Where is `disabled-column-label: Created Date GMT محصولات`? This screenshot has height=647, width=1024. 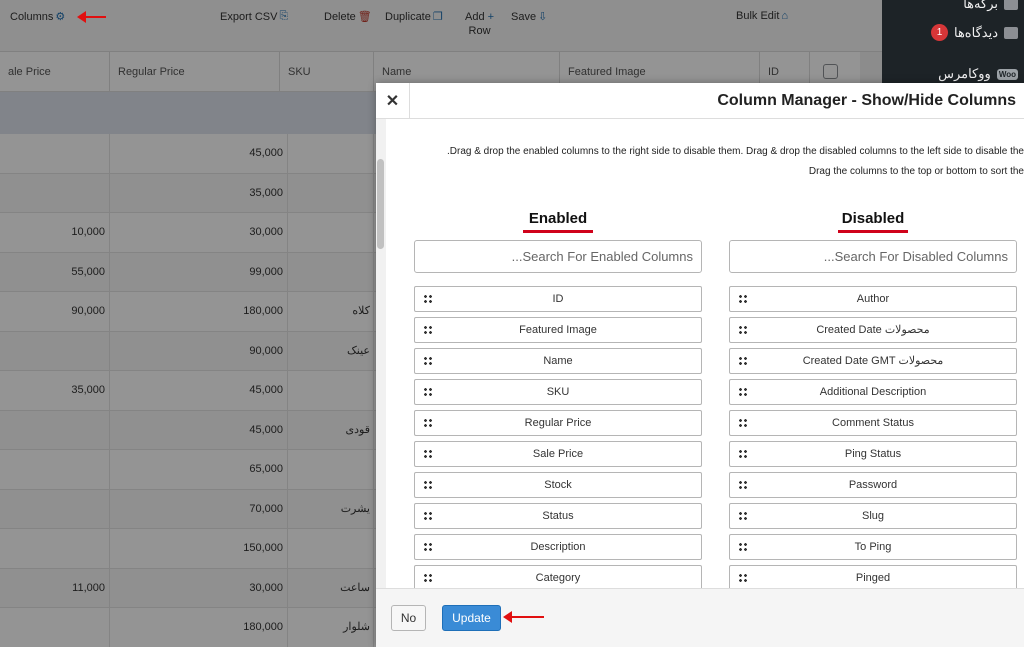 disabled-column-label: Created Date GMT محصولات is located at coordinates (873, 361).